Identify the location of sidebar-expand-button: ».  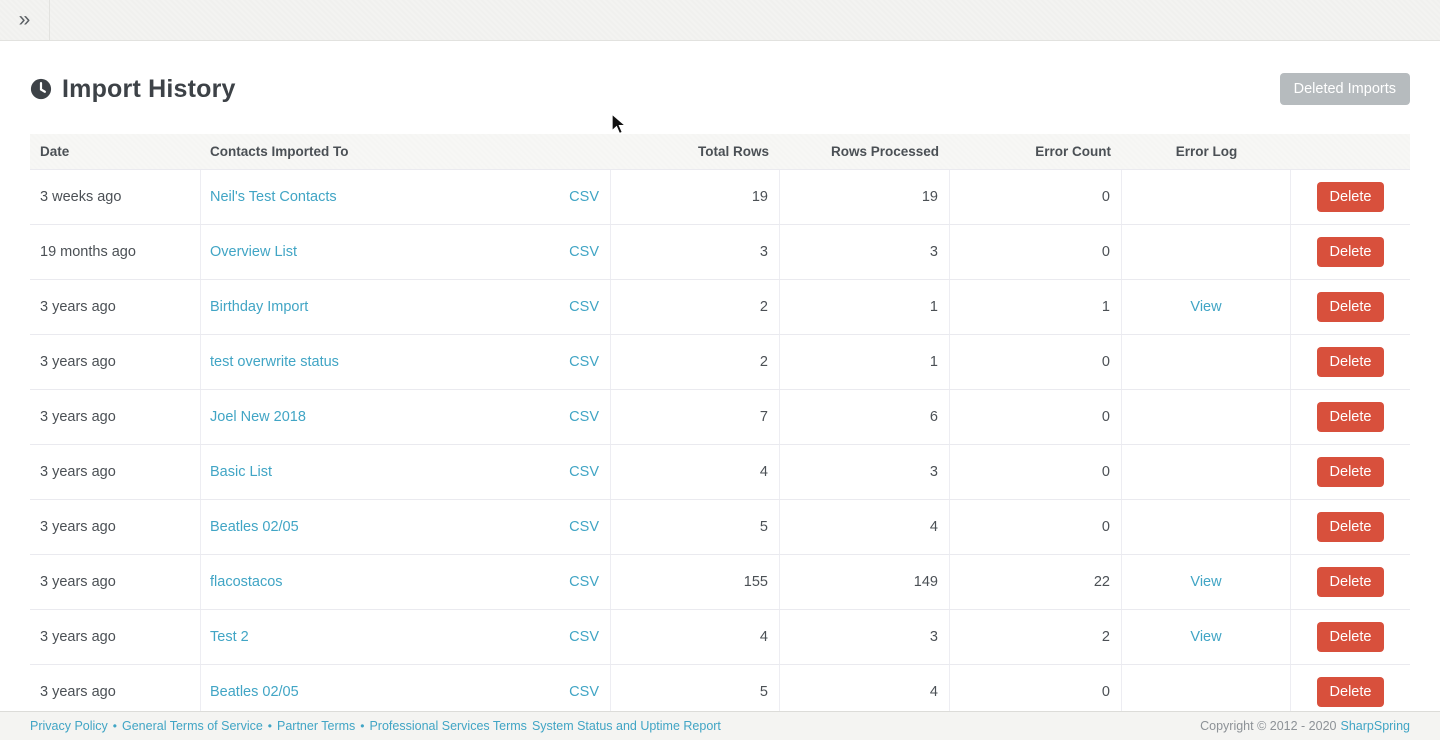
(25, 20).